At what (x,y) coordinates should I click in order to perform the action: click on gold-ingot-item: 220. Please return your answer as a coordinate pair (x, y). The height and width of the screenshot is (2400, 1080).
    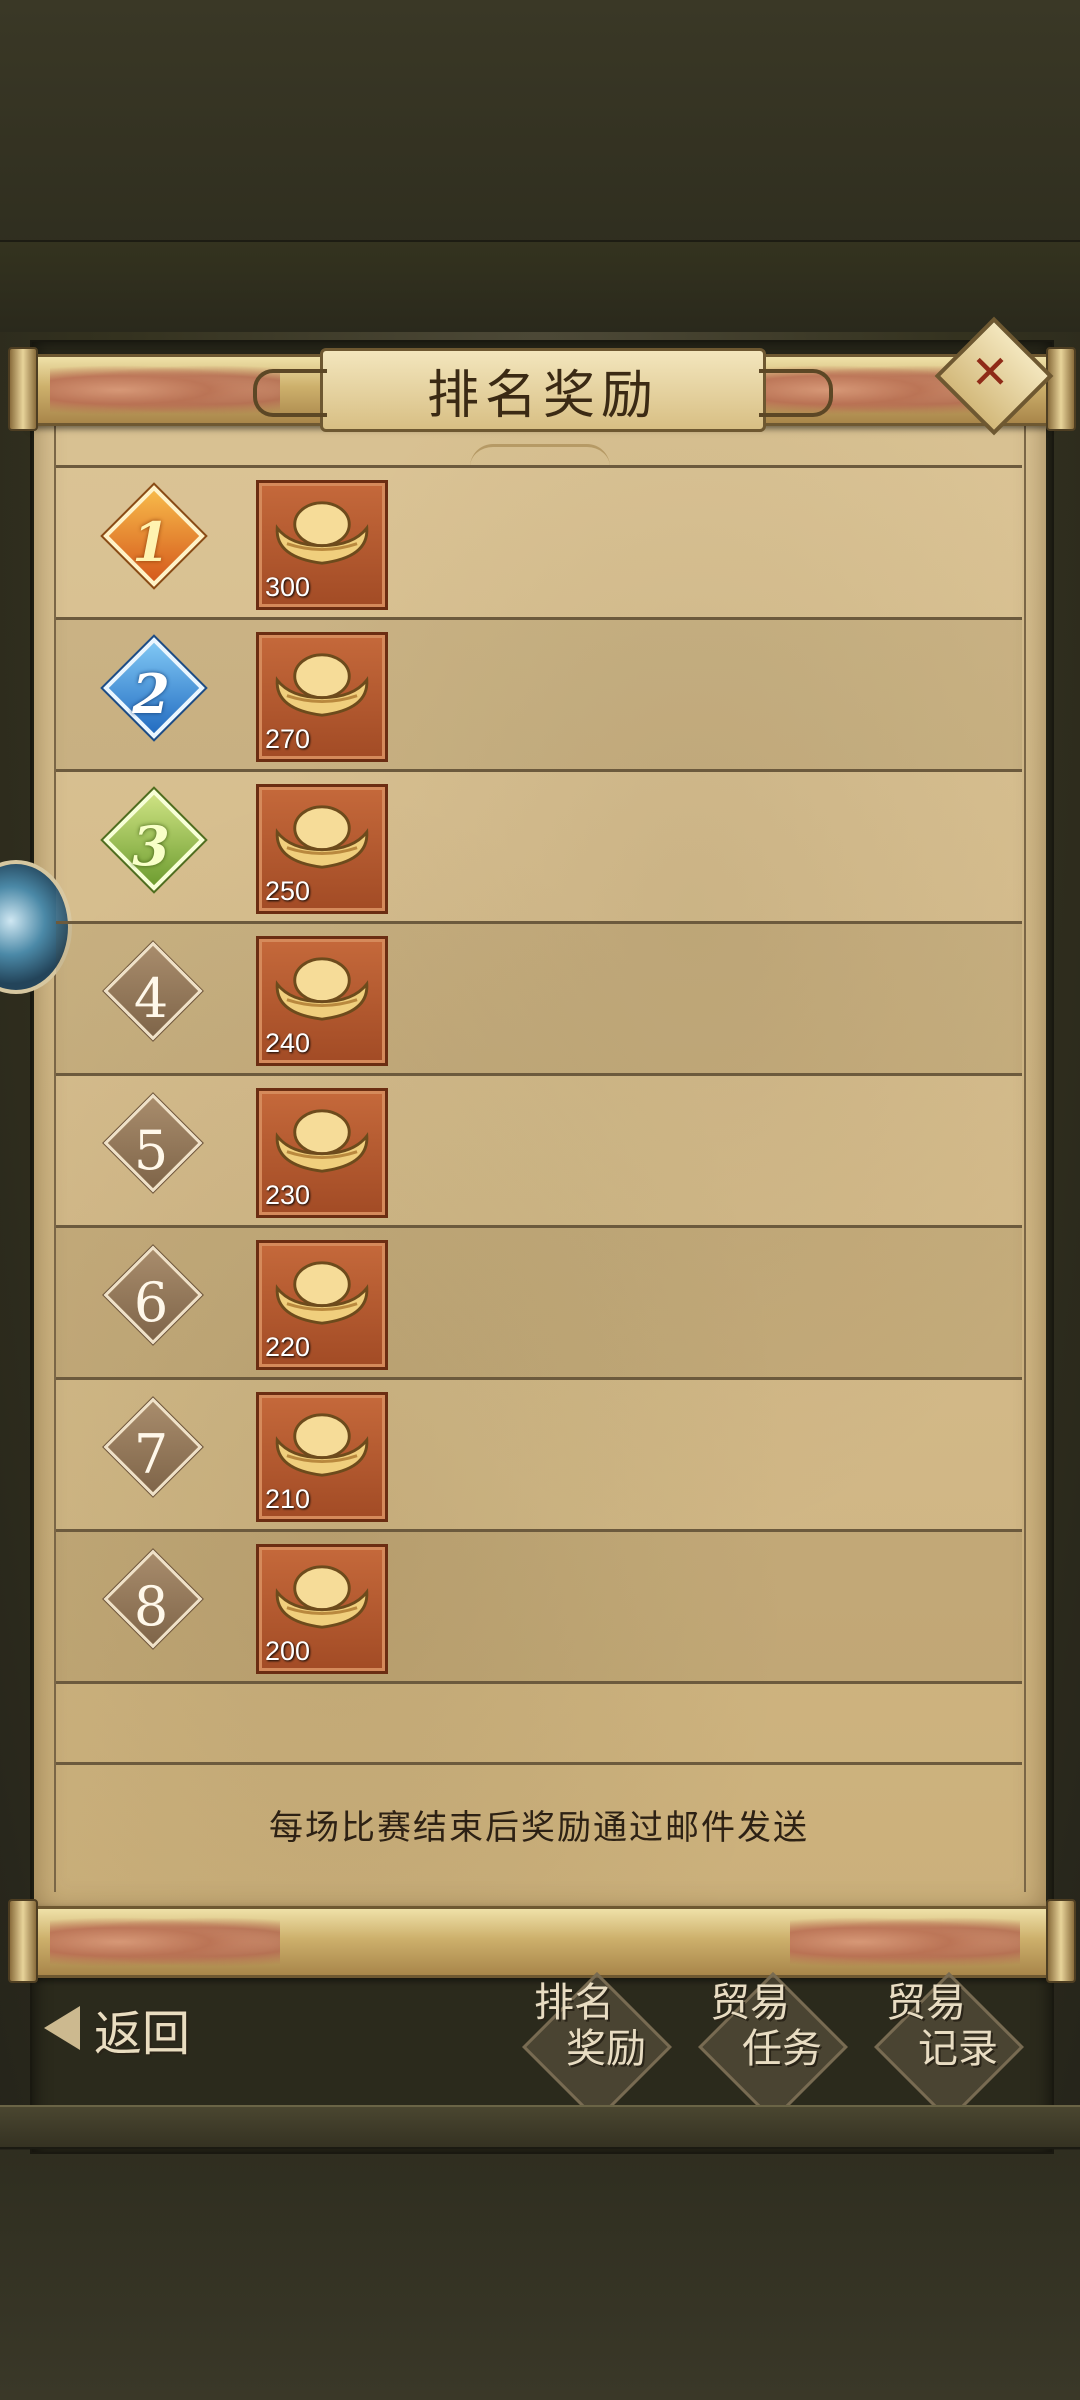
    Looking at the image, I should click on (322, 1305).